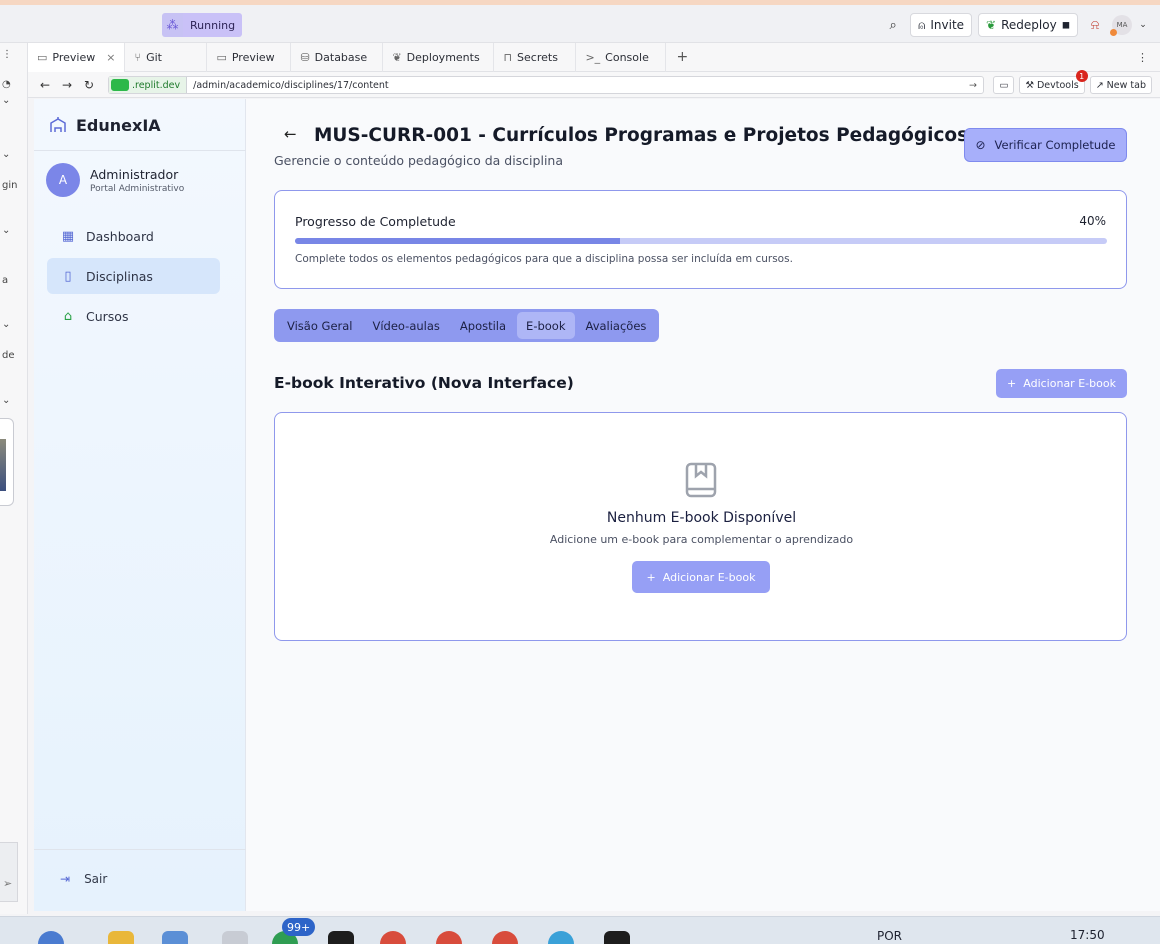 This screenshot has height=944, width=1160. What do you see at coordinates (922, 24) in the screenshot?
I see `add-user-icon: ⍝` at bounding box center [922, 24].